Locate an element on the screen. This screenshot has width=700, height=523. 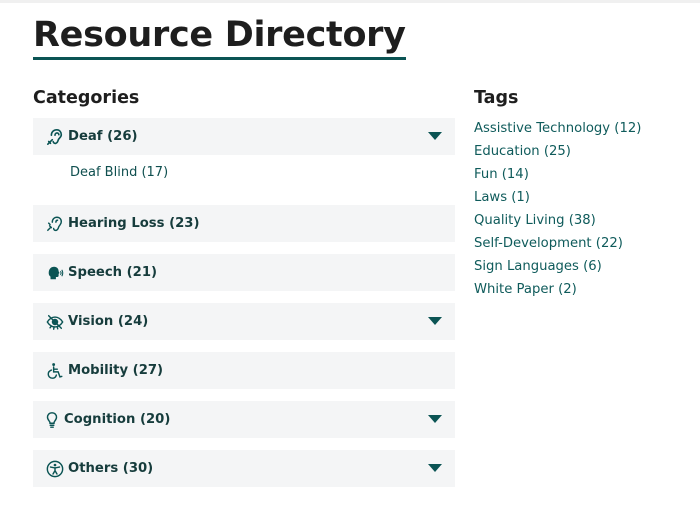
category-hearing-loss-label: Hearing Loss (23) is located at coordinates (134, 223).